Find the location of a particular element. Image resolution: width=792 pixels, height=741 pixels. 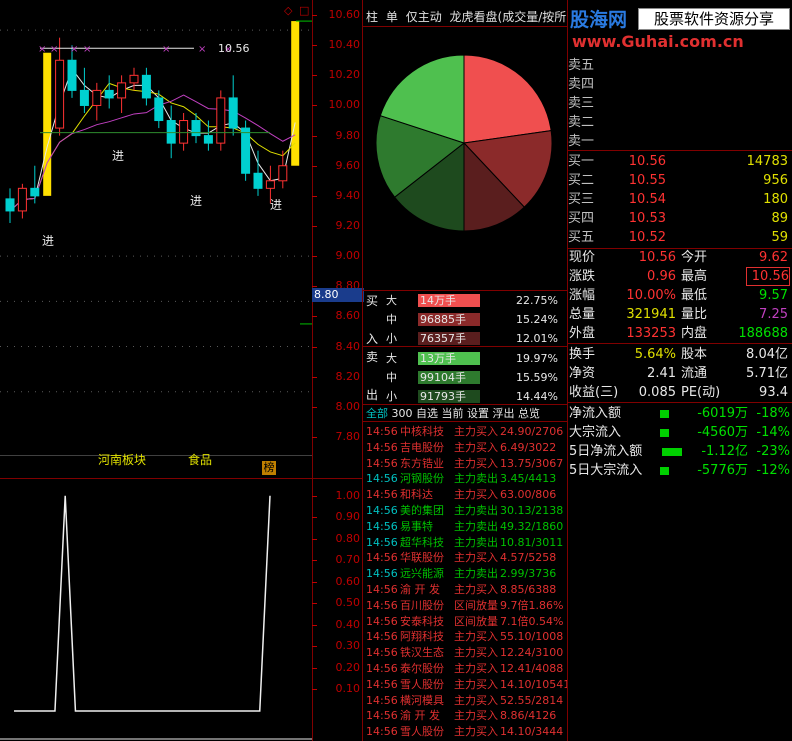

net-flow-bar is located at coordinates (672, 452).